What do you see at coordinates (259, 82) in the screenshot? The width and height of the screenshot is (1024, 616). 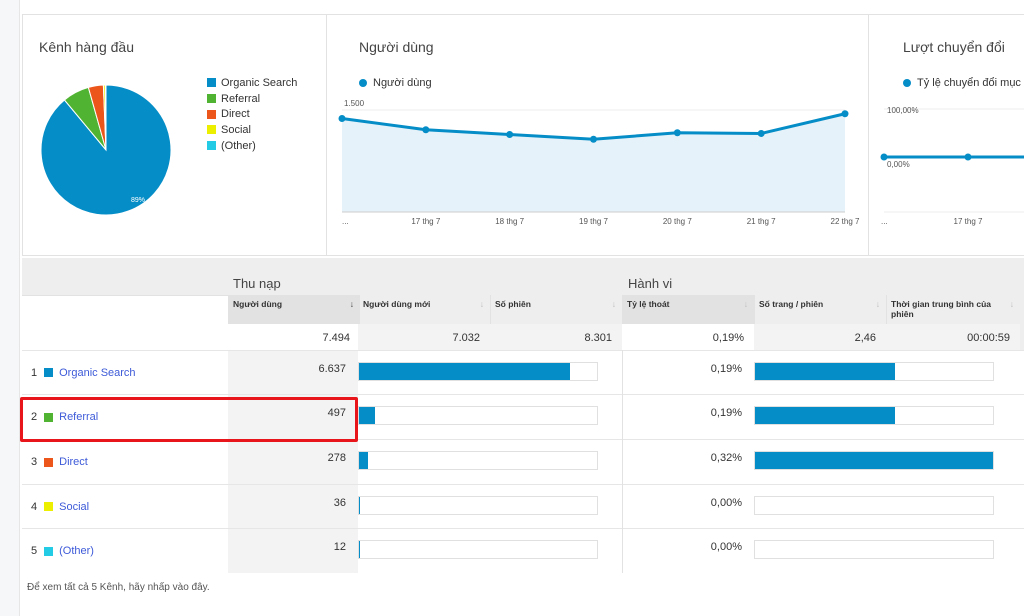 I see `legend-label: Organic Search` at bounding box center [259, 82].